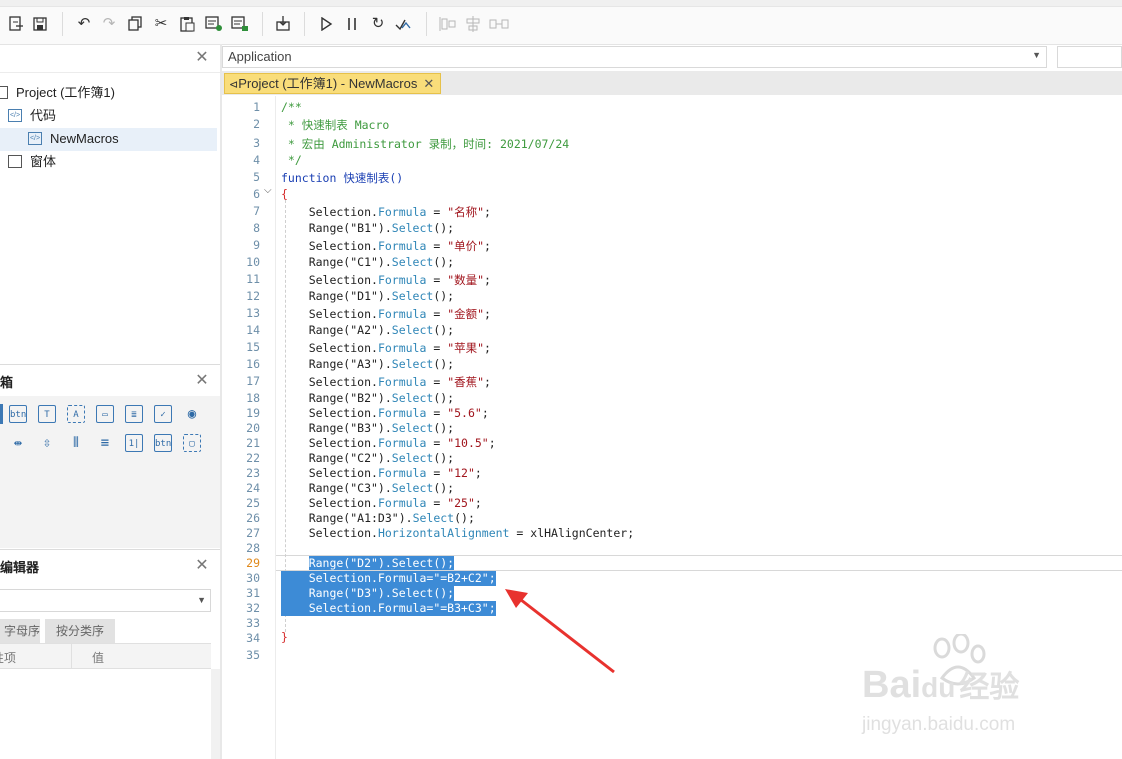 Image resolution: width=1122 pixels, height=759 pixels. Describe the element at coordinates (385, 413) in the screenshot. I see `code-line-19: Selection.Formula = "5.6";` at that location.